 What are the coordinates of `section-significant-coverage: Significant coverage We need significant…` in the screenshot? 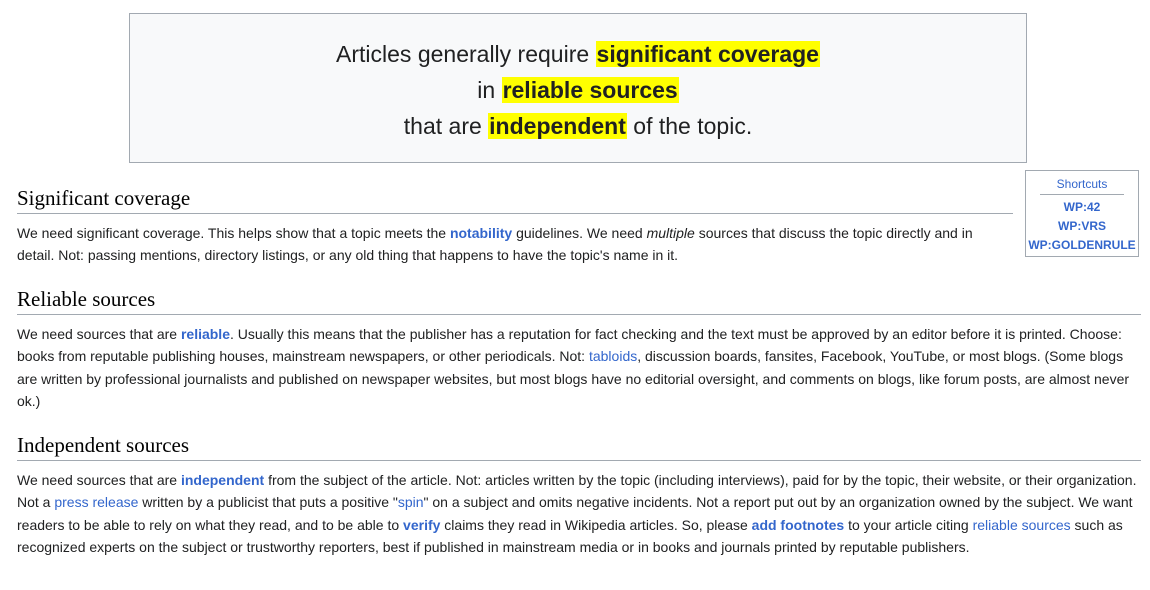 It's located at (579, 226).